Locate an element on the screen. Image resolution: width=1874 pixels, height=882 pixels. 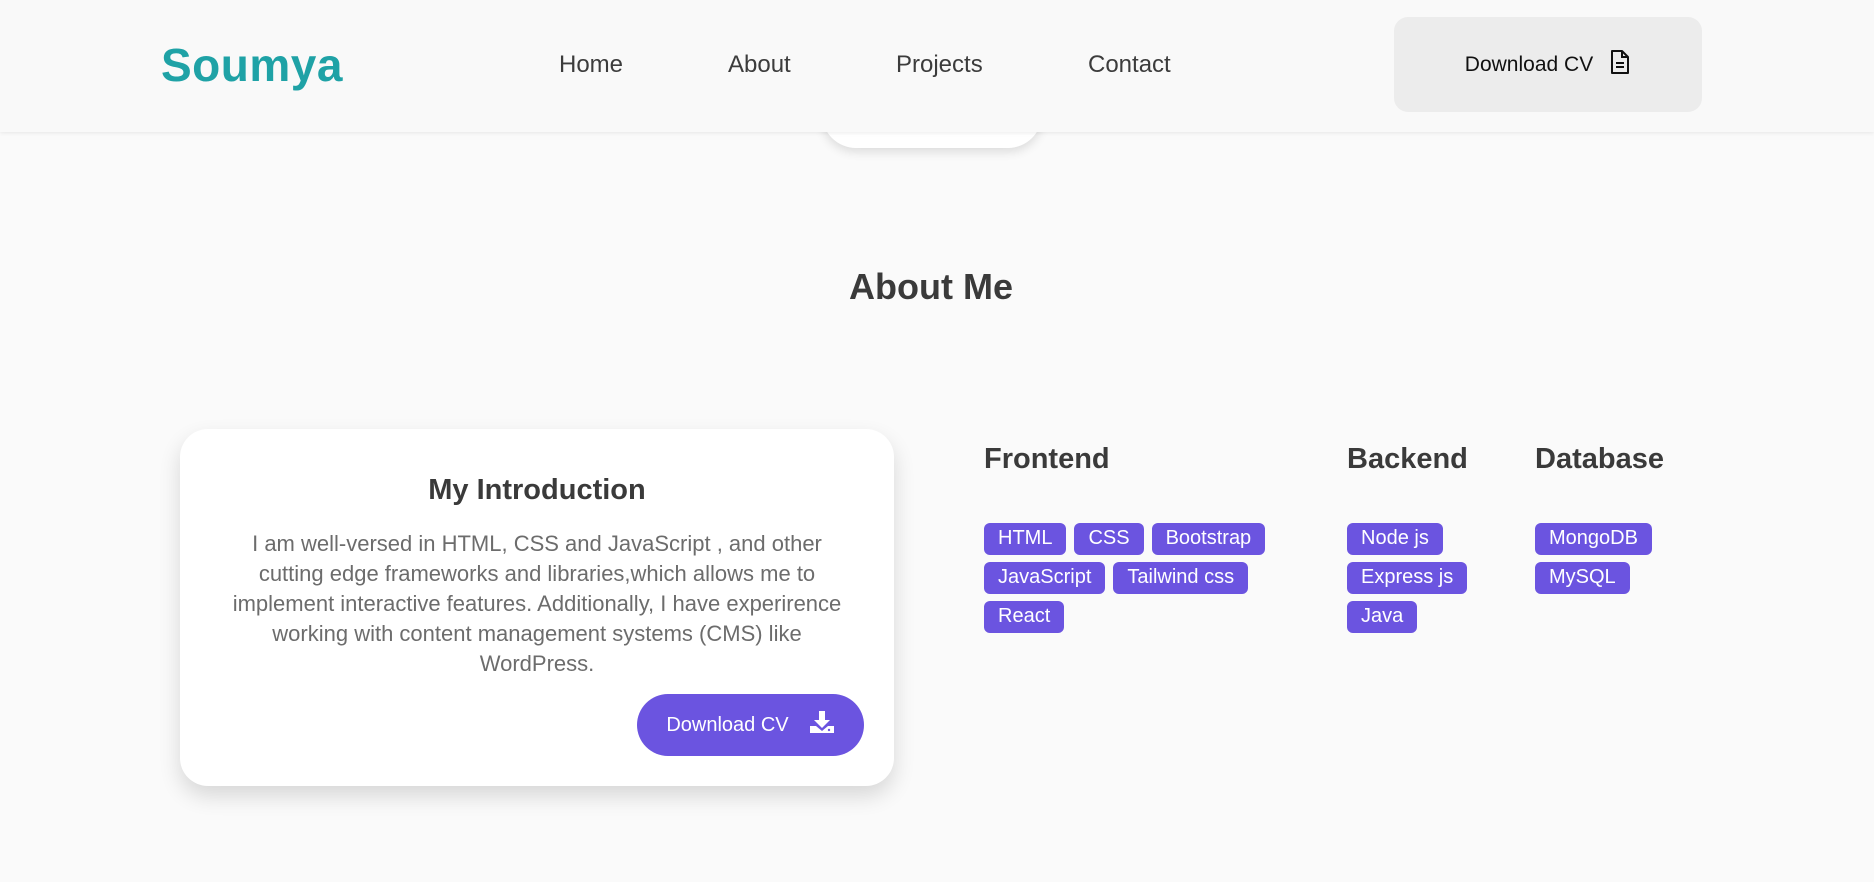
download-cv-card-button: Download CV is located at coordinates (750, 725).